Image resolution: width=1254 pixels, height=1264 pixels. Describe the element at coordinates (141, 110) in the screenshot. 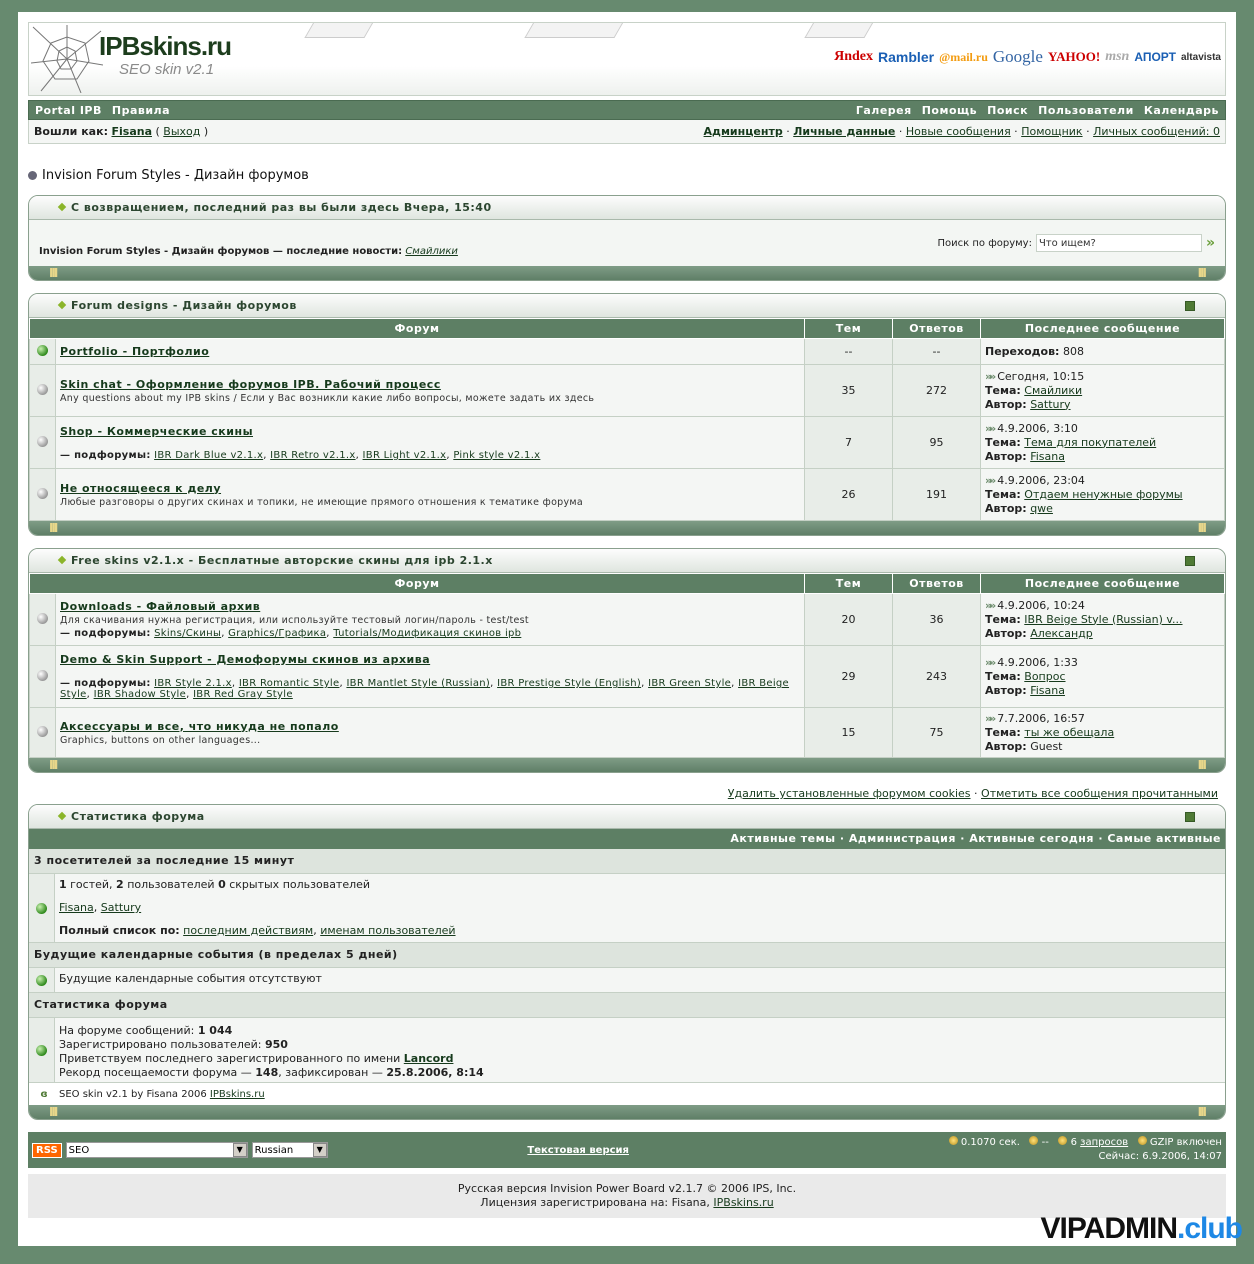

I see `nav-rules: Правила` at that location.